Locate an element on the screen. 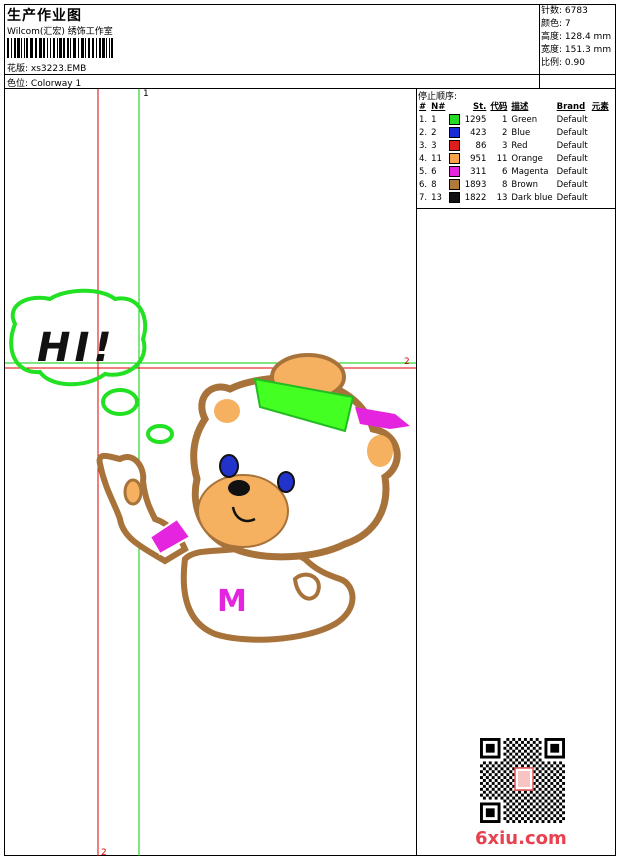  col-header-stitches: St. is located at coordinates (479, 107).